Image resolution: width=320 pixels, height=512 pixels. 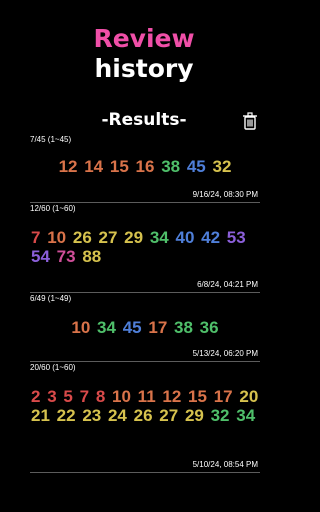 What do you see at coordinates (146, 396) in the screenshot?
I see `lotto-number: 11` at bounding box center [146, 396].